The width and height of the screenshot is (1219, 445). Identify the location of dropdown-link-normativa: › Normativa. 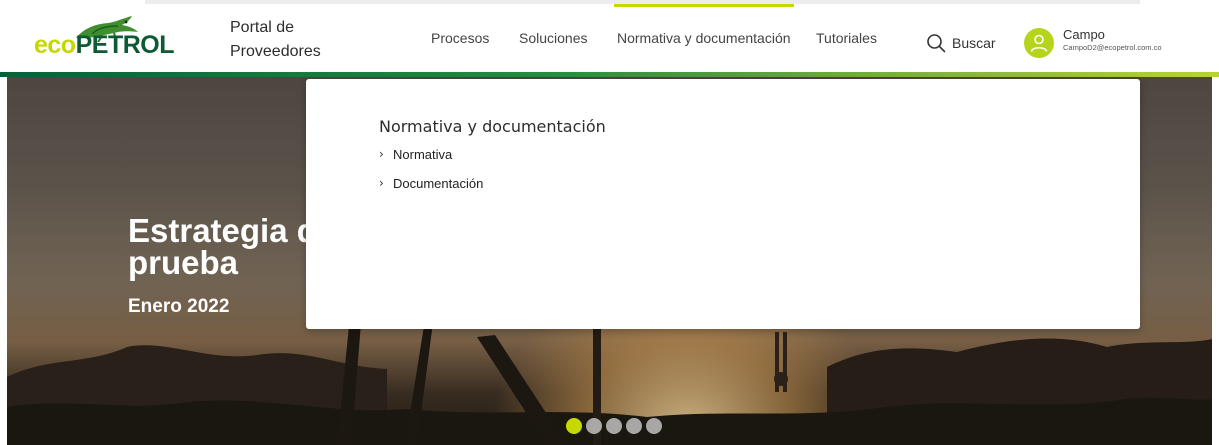
(415, 154).